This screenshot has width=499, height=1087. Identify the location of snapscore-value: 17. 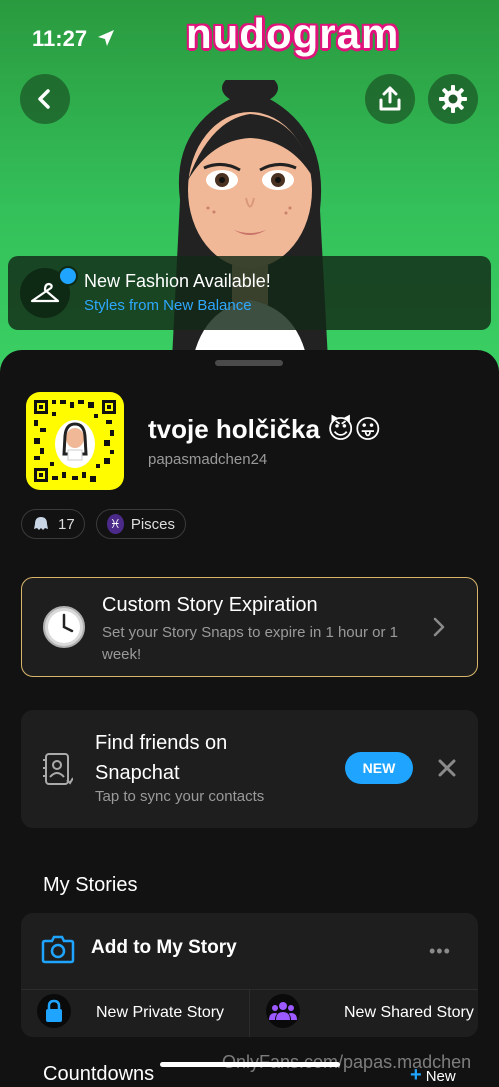
(66, 524).